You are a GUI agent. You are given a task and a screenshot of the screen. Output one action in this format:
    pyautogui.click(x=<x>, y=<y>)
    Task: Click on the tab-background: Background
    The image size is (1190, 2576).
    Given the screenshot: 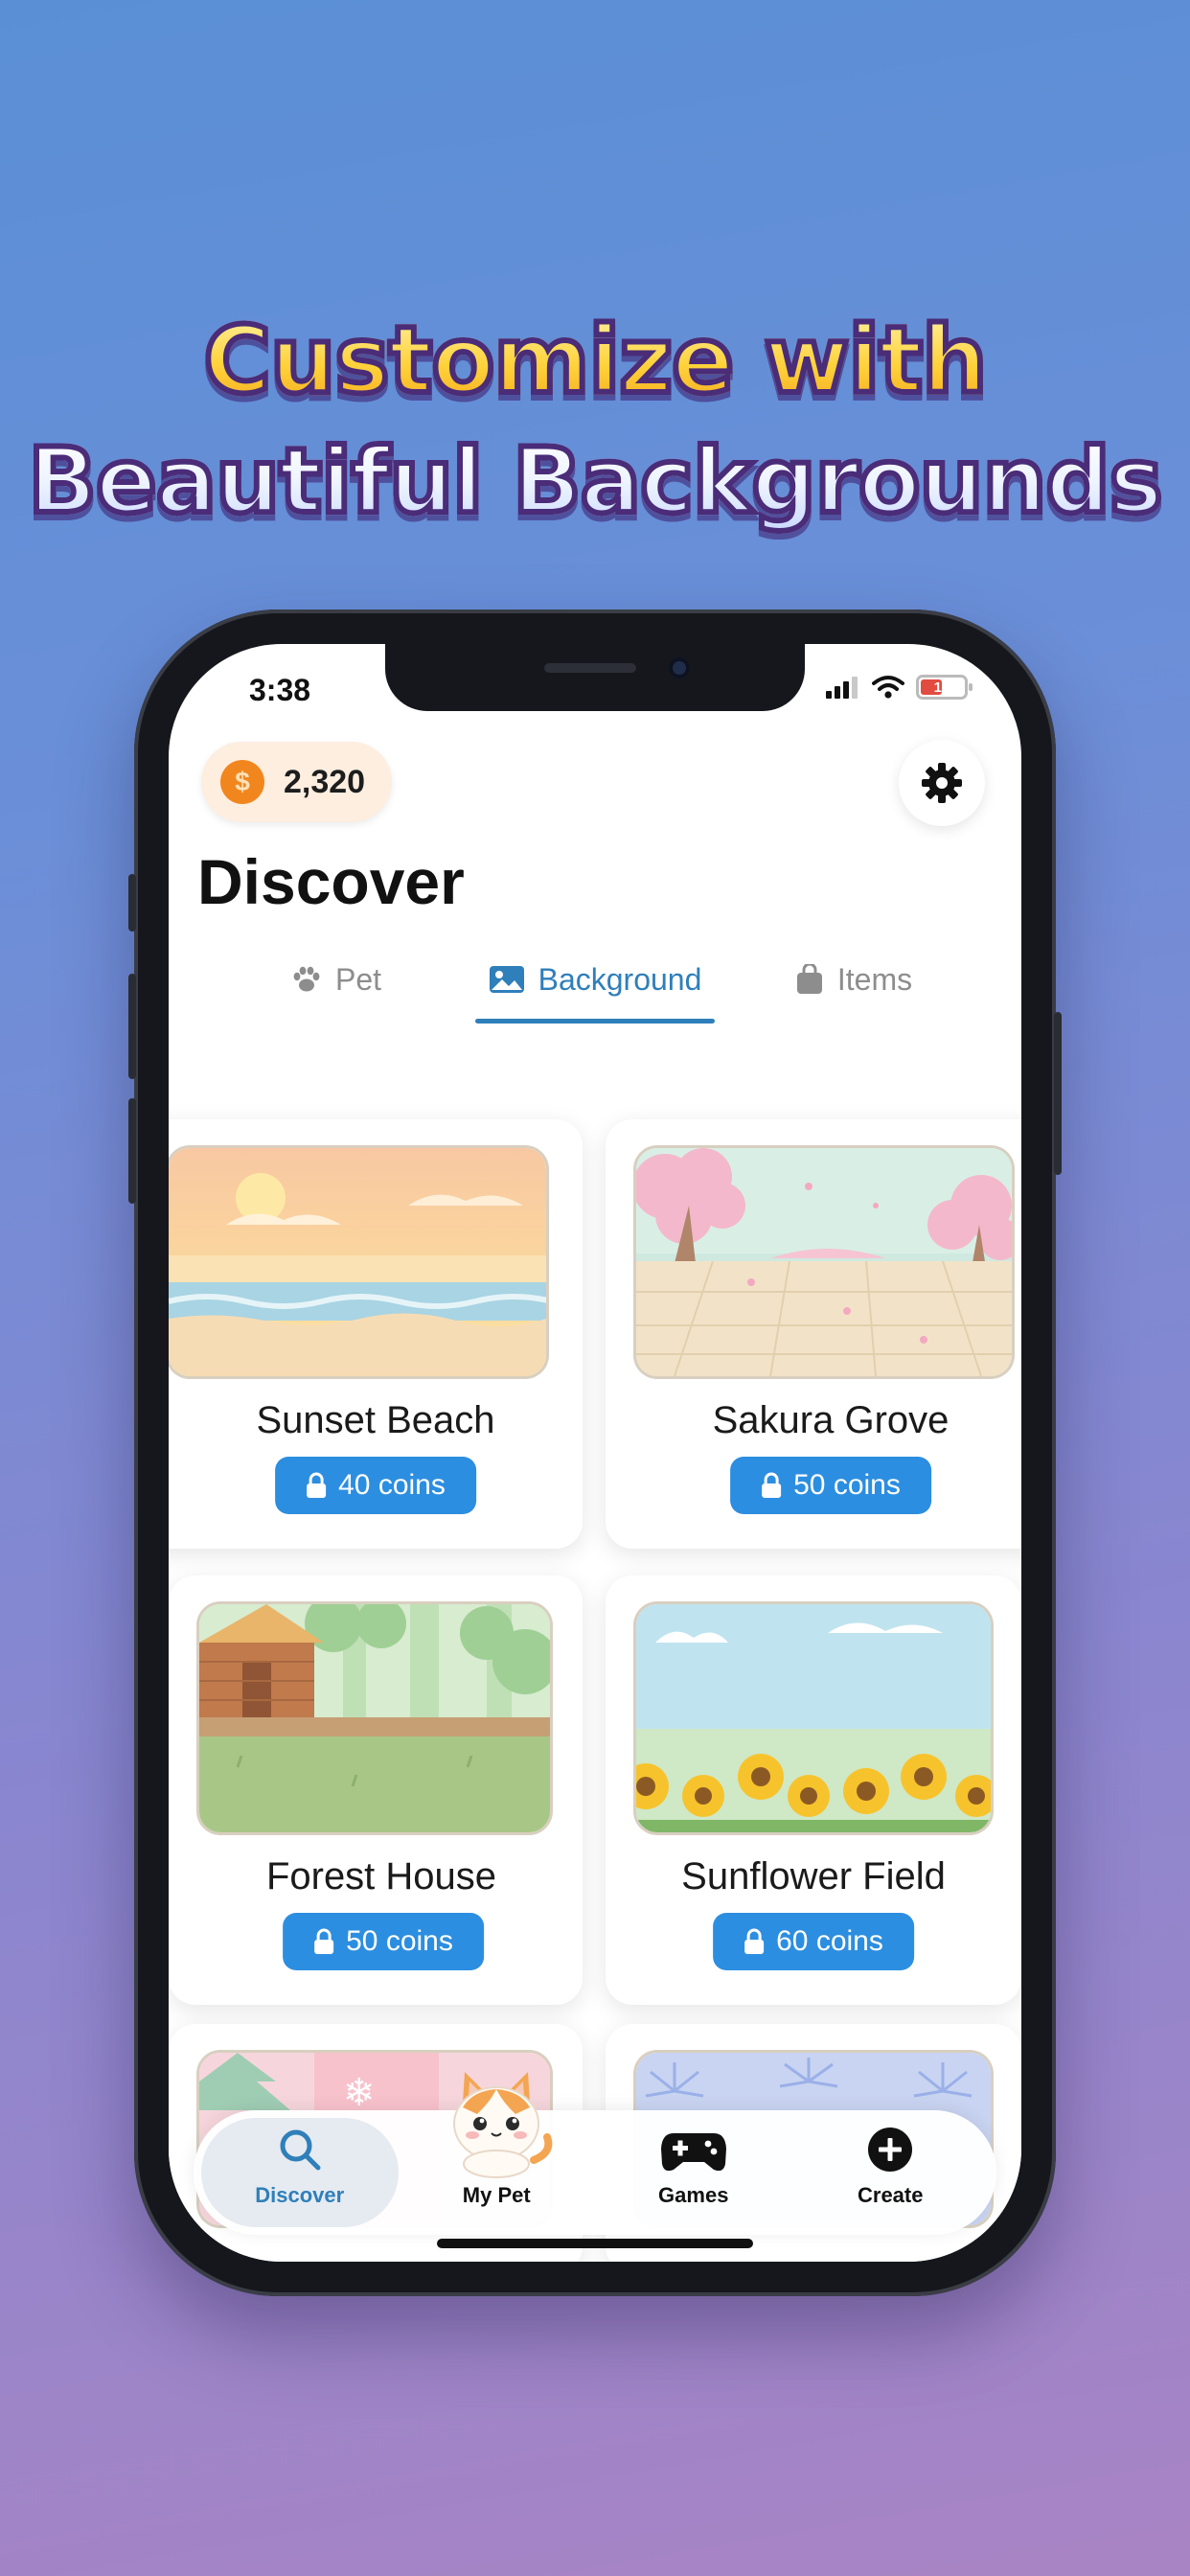 What is the action you would take?
    pyautogui.click(x=595, y=982)
    